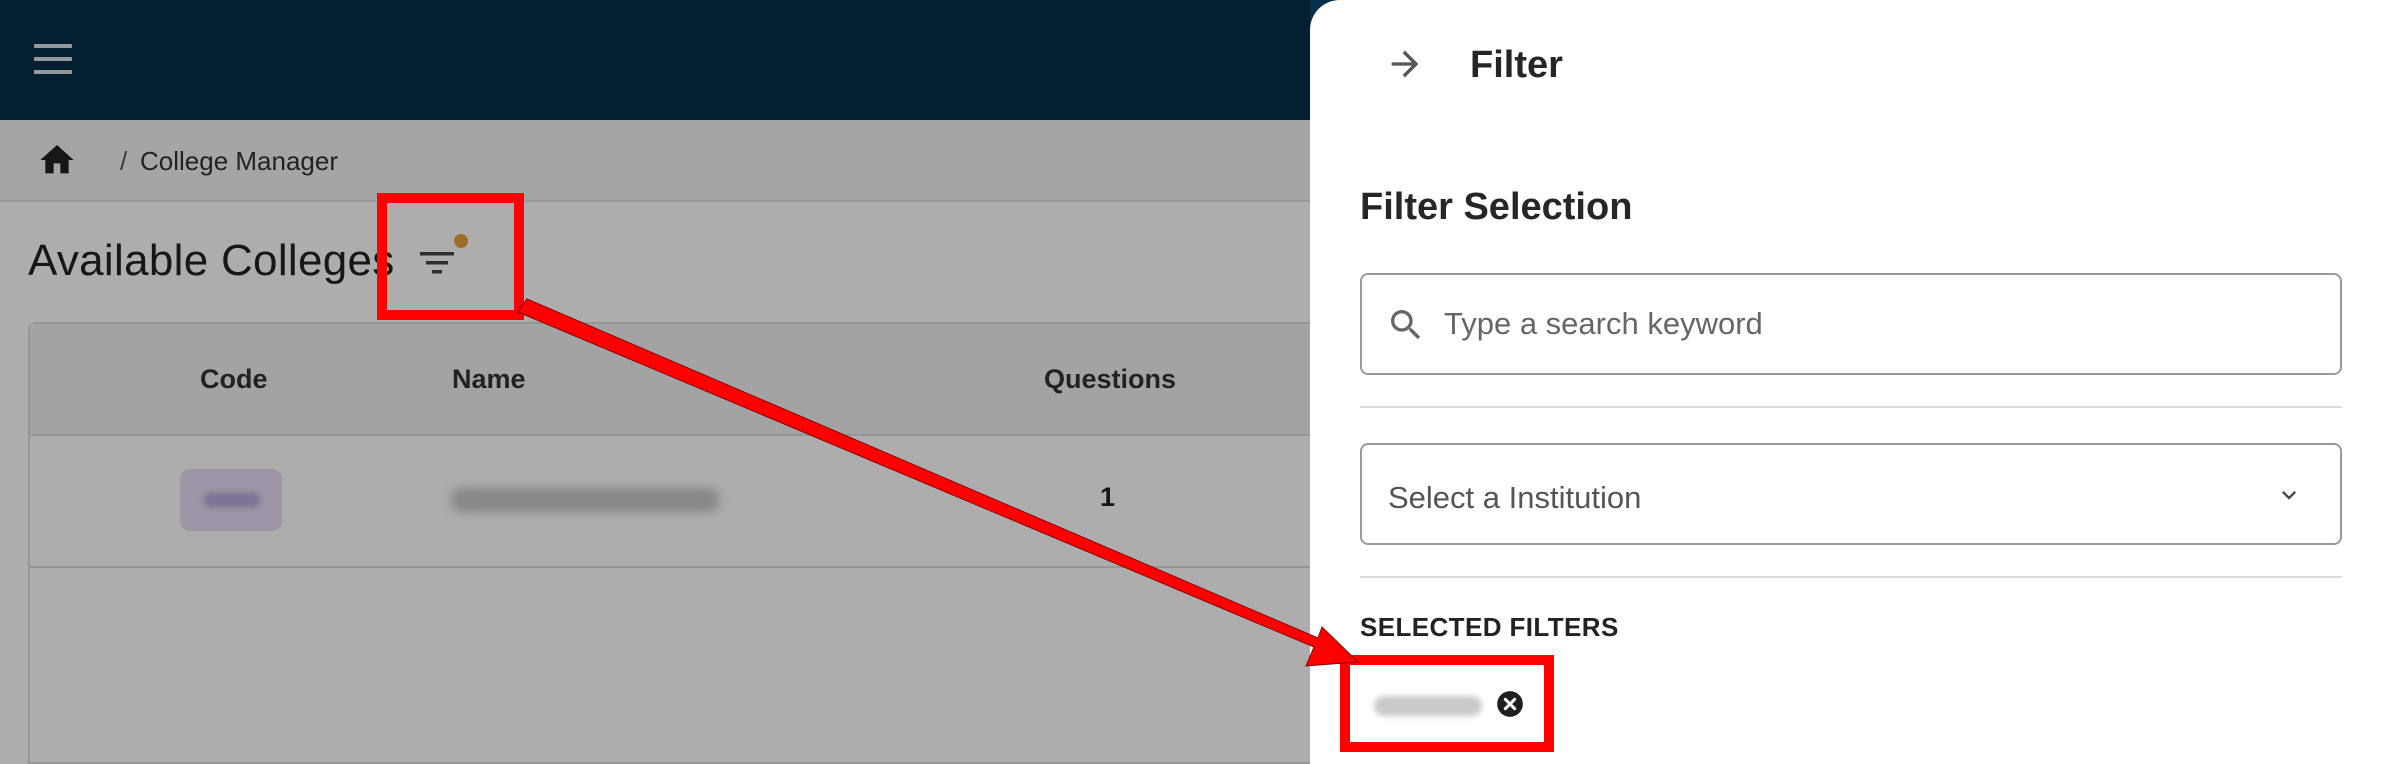 The width and height of the screenshot is (2388, 764). I want to click on selected-filters-heading: SELECTED FILTERS, so click(1489, 627).